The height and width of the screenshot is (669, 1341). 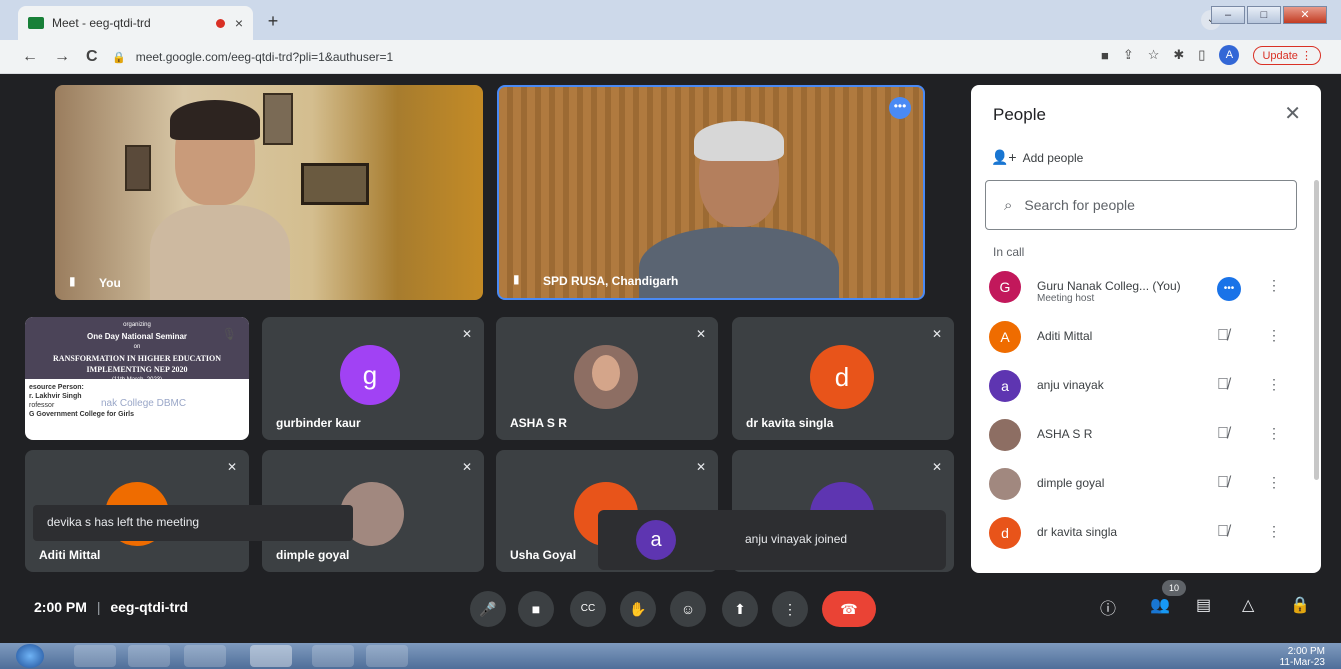 What do you see at coordinates (611, 281) in the screenshot?
I see `tile-name: SPD RUSA, Chandigarh` at bounding box center [611, 281].